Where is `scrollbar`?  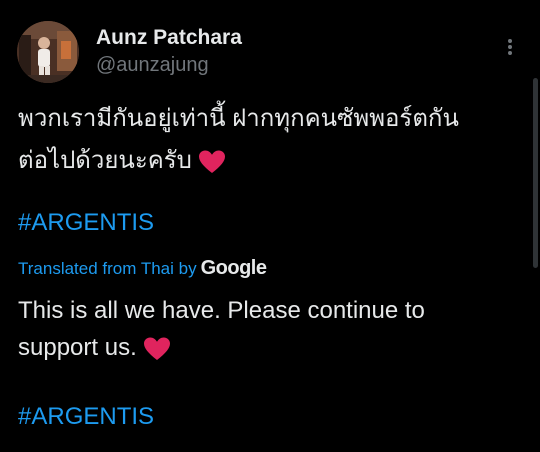
scrollbar is located at coordinates (535, 173).